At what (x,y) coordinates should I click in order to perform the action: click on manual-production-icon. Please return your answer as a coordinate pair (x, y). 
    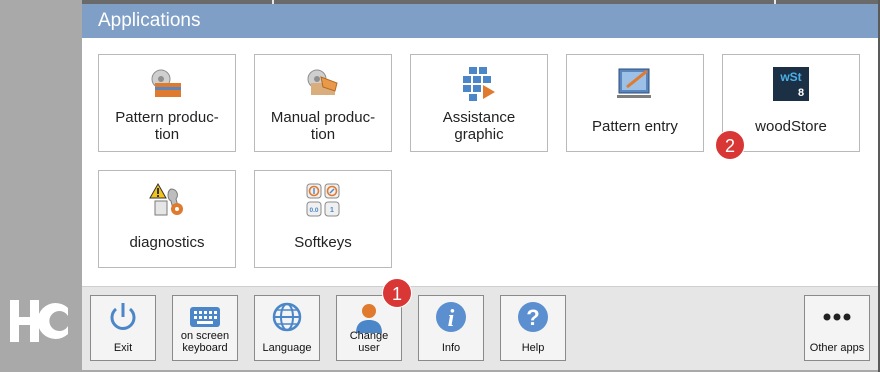
    Looking at the image, I should click on (322, 82).